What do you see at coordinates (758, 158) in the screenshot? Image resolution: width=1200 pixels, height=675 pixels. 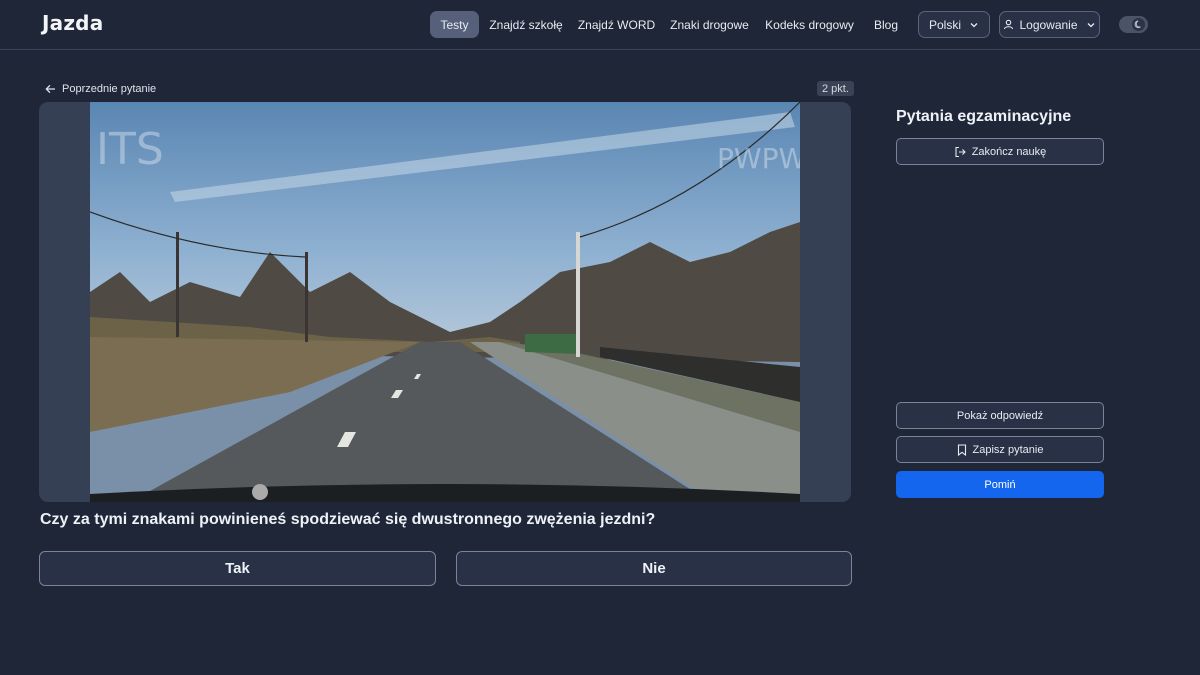 I see `watermark-pwpw: PWPW` at bounding box center [758, 158].